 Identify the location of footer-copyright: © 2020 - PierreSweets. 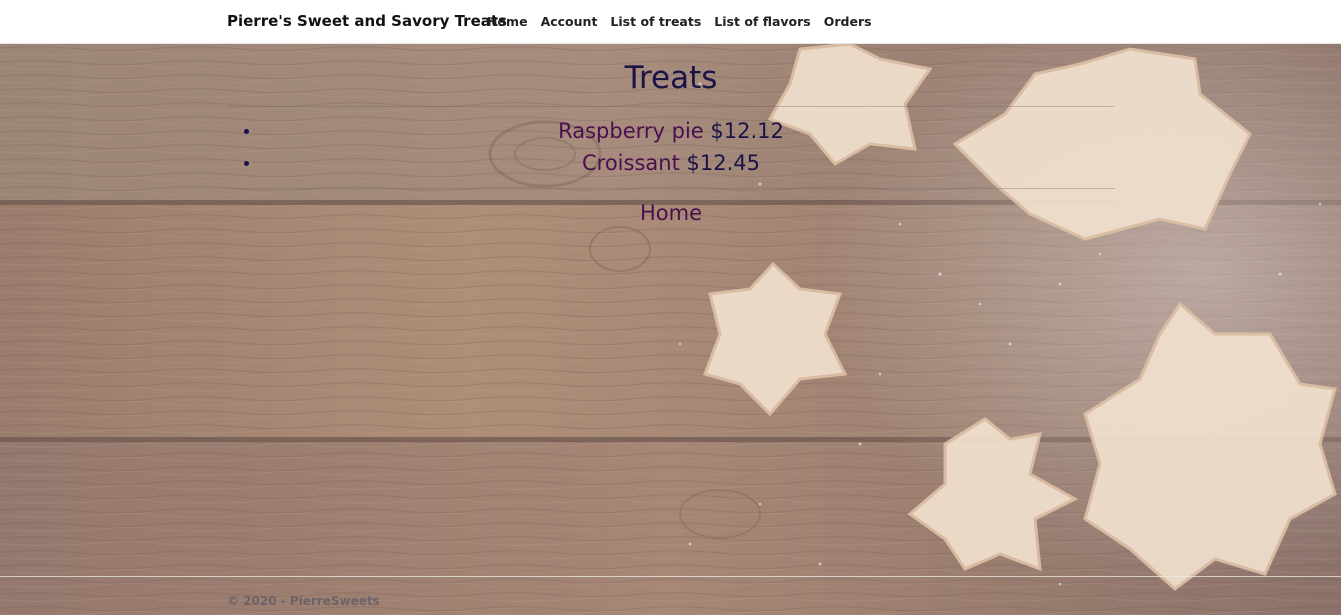
(303, 601).